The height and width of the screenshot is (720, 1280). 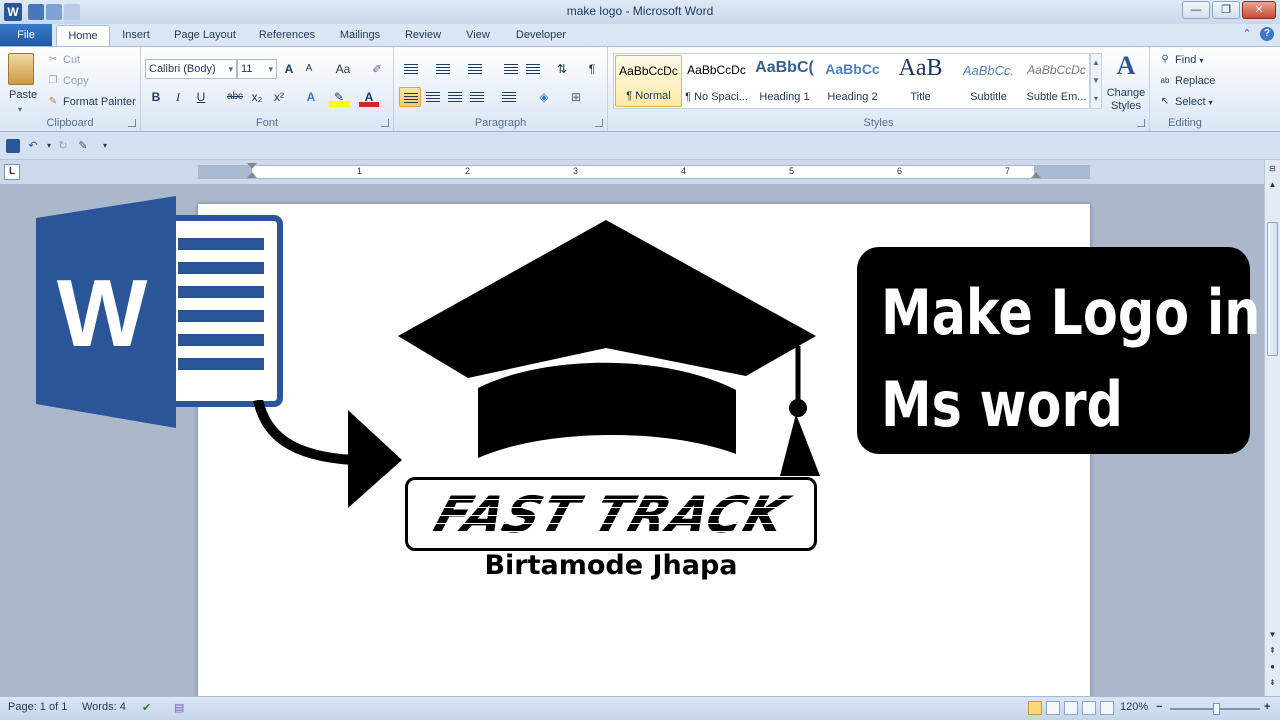 What do you see at coordinates (544, 97) in the screenshot?
I see `shading-icon: ◈` at bounding box center [544, 97].